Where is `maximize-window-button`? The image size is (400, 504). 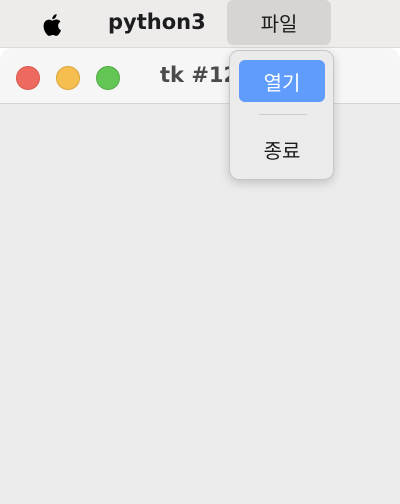 maximize-window-button is located at coordinates (108, 78).